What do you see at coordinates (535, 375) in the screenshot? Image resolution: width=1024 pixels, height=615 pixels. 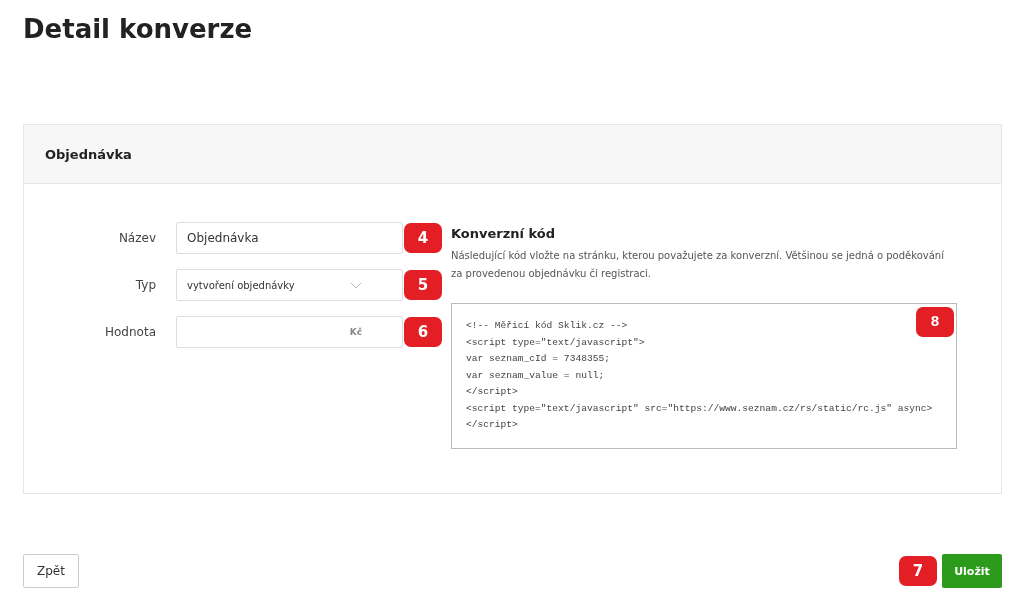 I see `code-line: var seznam_value = null;` at bounding box center [535, 375].